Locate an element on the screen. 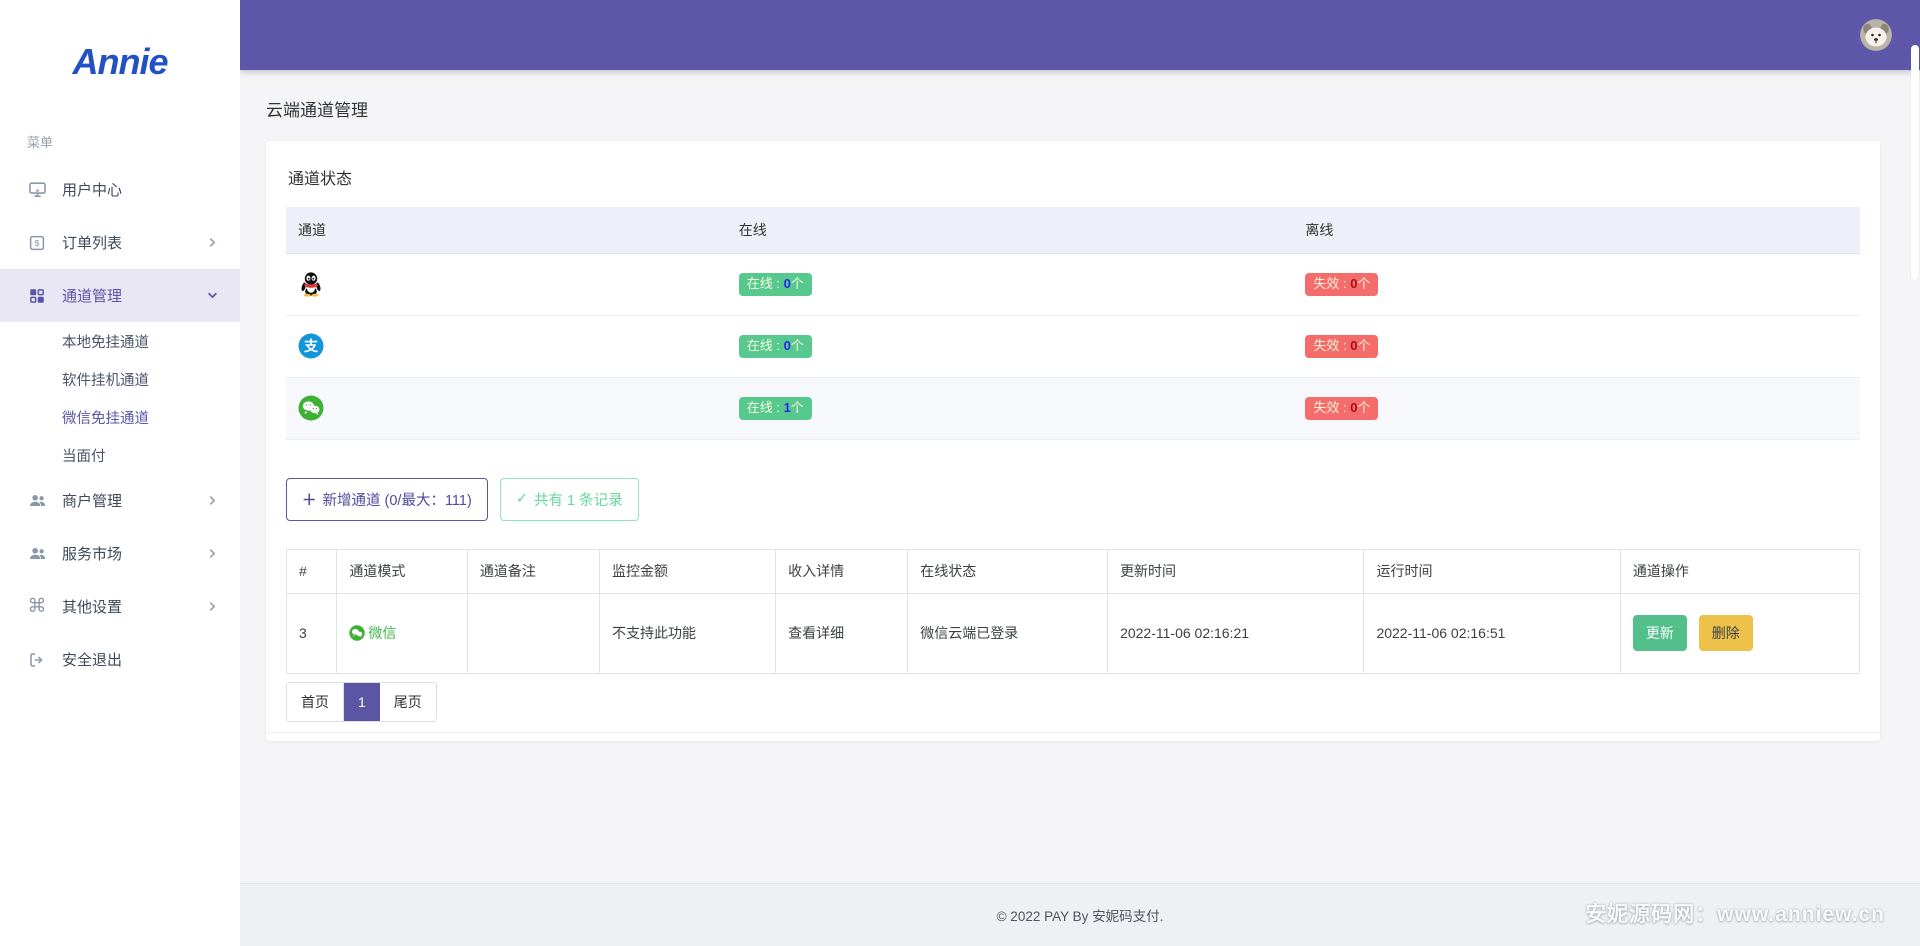 Image resolution: width=1920 pixels, height=946 pixels. view-income-detail-link: 查看详细 is located at coordinates (842, 633).